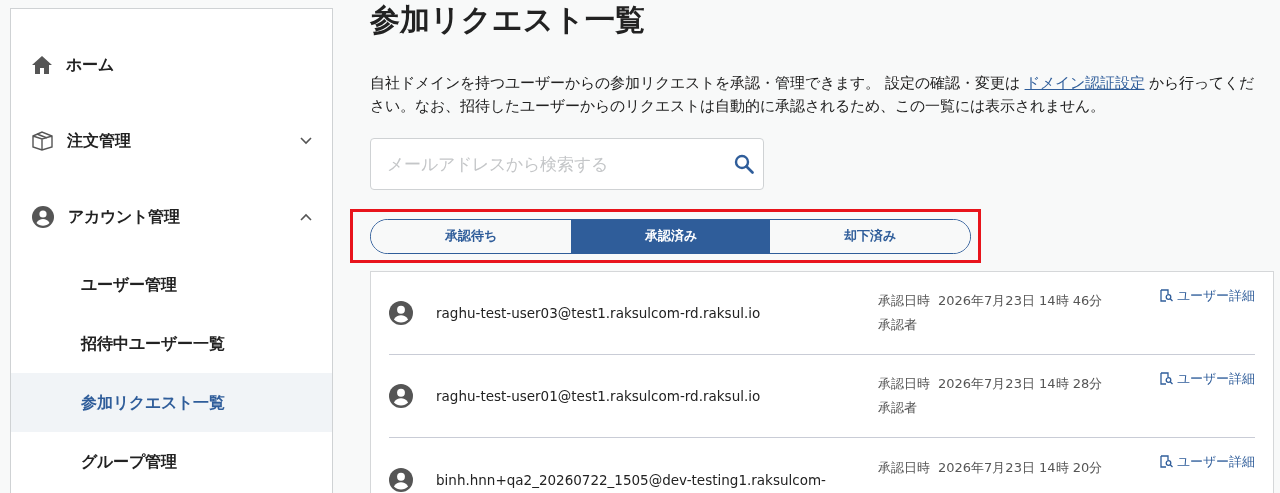 Image resolution: width=1280 pixels, height=493 pixels. I want to click on sidebar-subitem: 招待中ユーザー一覧, so click(171, 343).